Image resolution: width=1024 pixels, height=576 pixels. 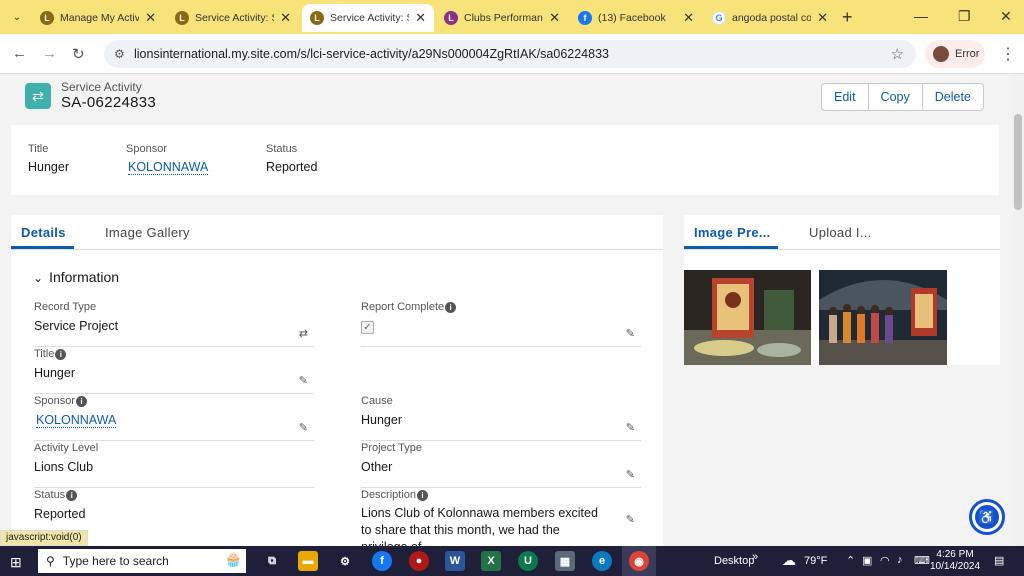 I want to click on scrollbar-thumb, so click(x=1018, y=162).